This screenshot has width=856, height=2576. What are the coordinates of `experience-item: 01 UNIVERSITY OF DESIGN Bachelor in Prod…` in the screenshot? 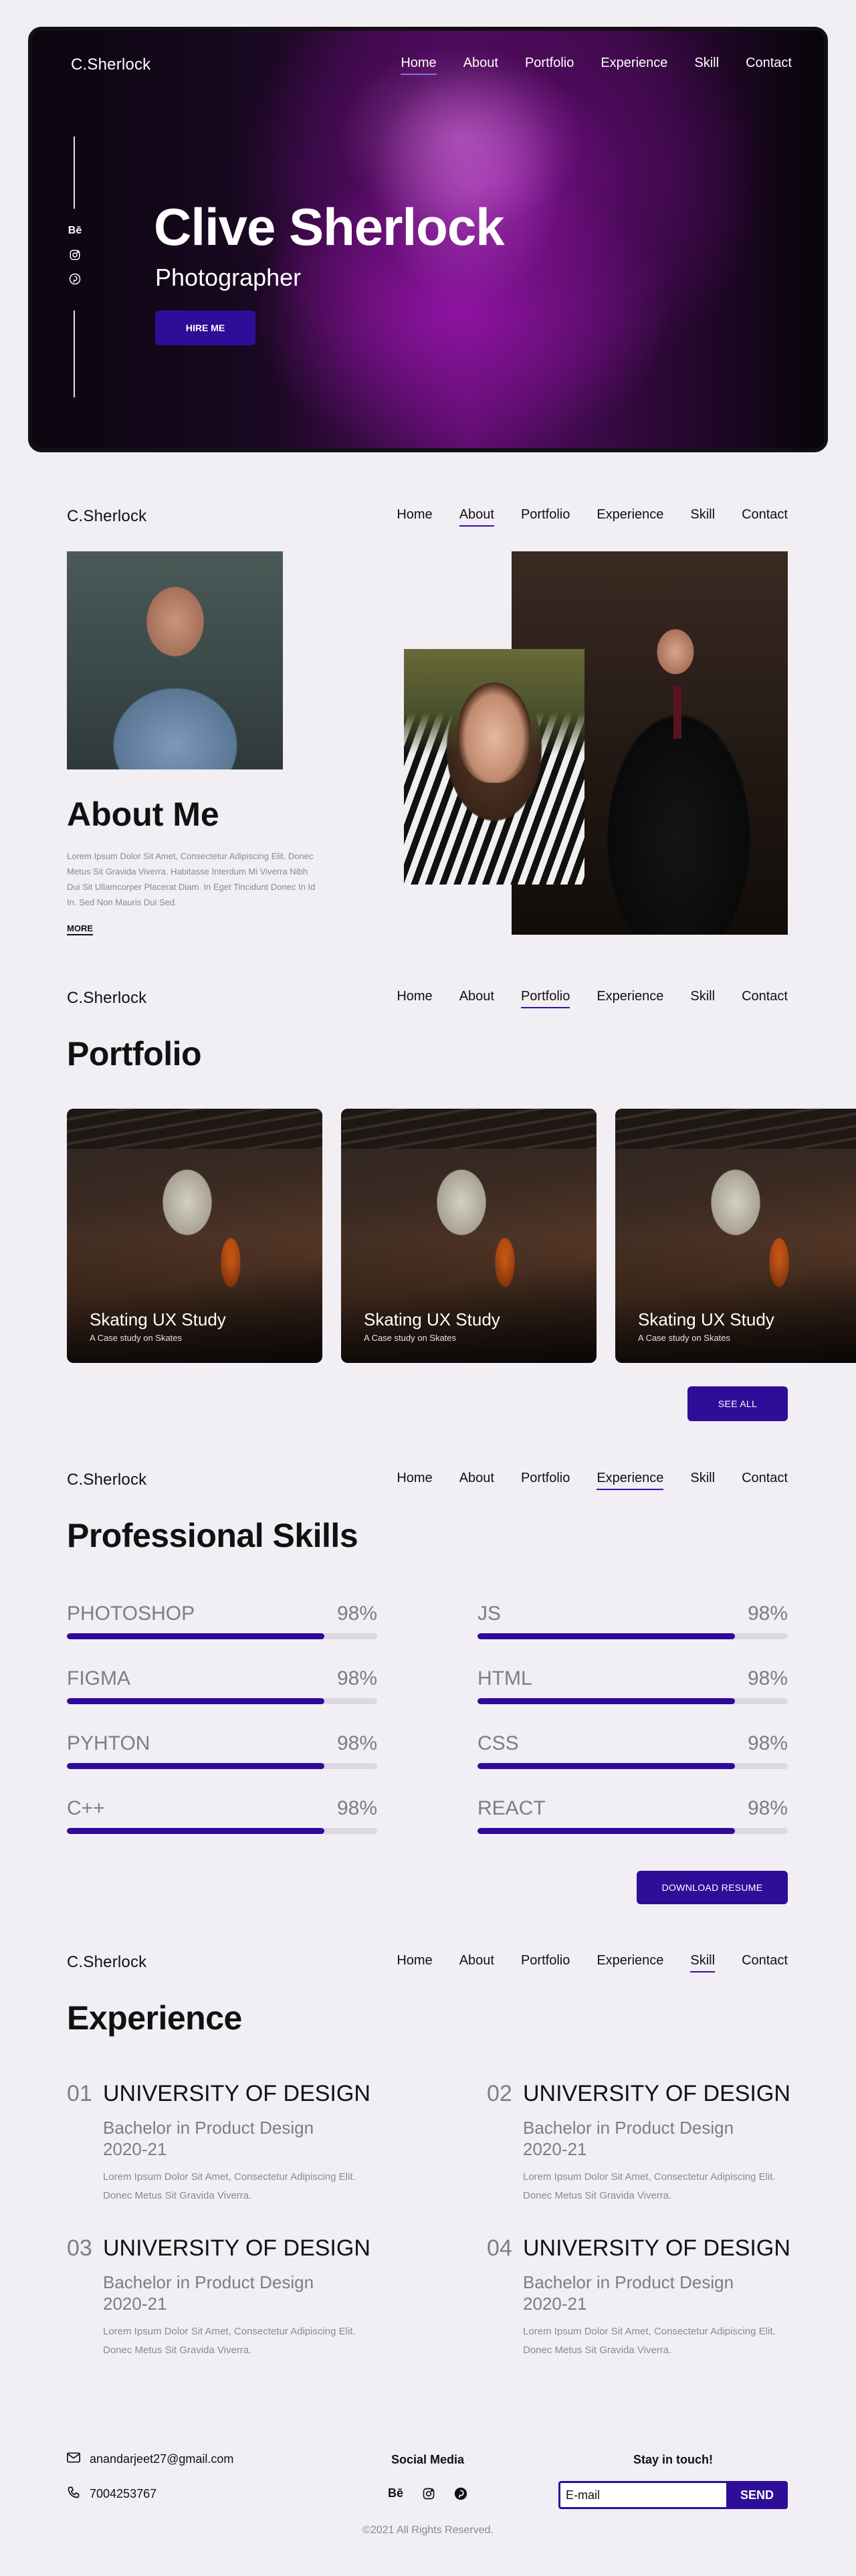 It's located at (227, 2148).